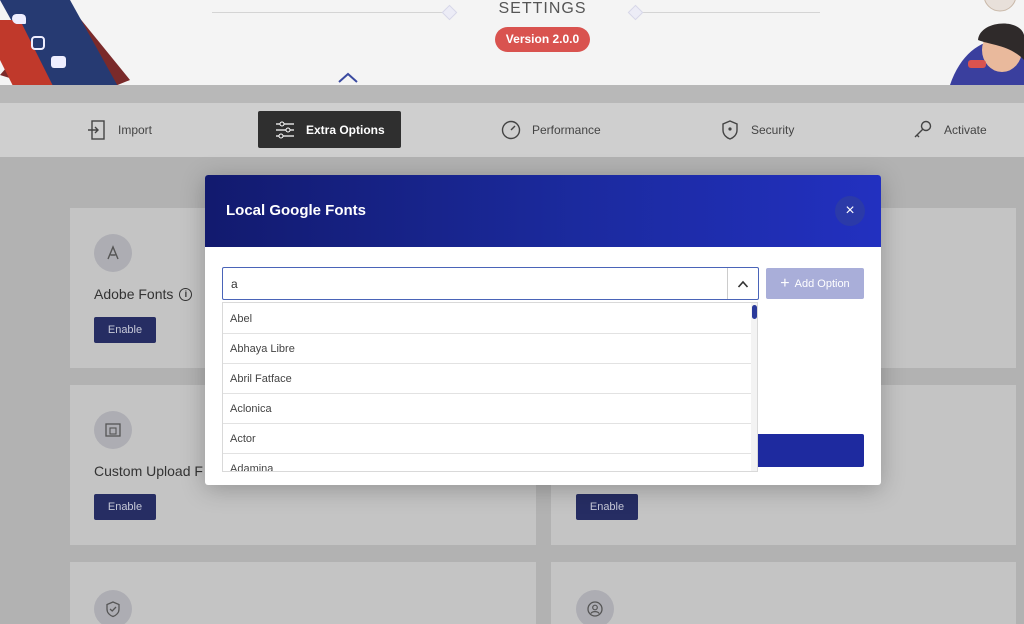  I want to click on top-header: SETTINGS Version 2.0.0, so click(512, 42).